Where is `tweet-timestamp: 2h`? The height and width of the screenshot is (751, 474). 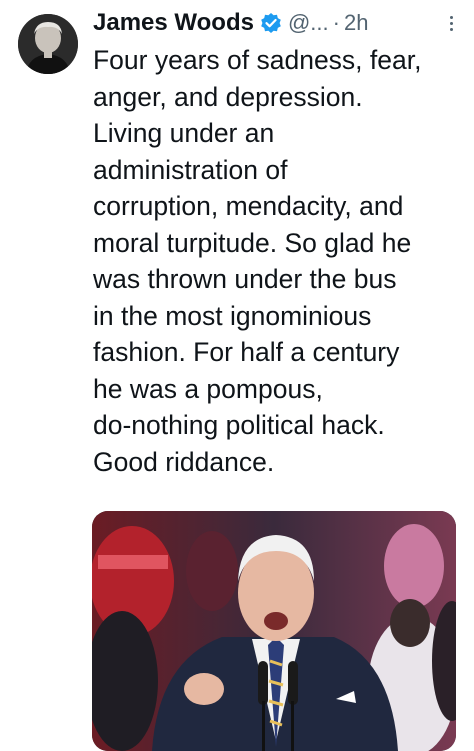
tweet-timestamp: 2h is located at coordinates (356, 23).